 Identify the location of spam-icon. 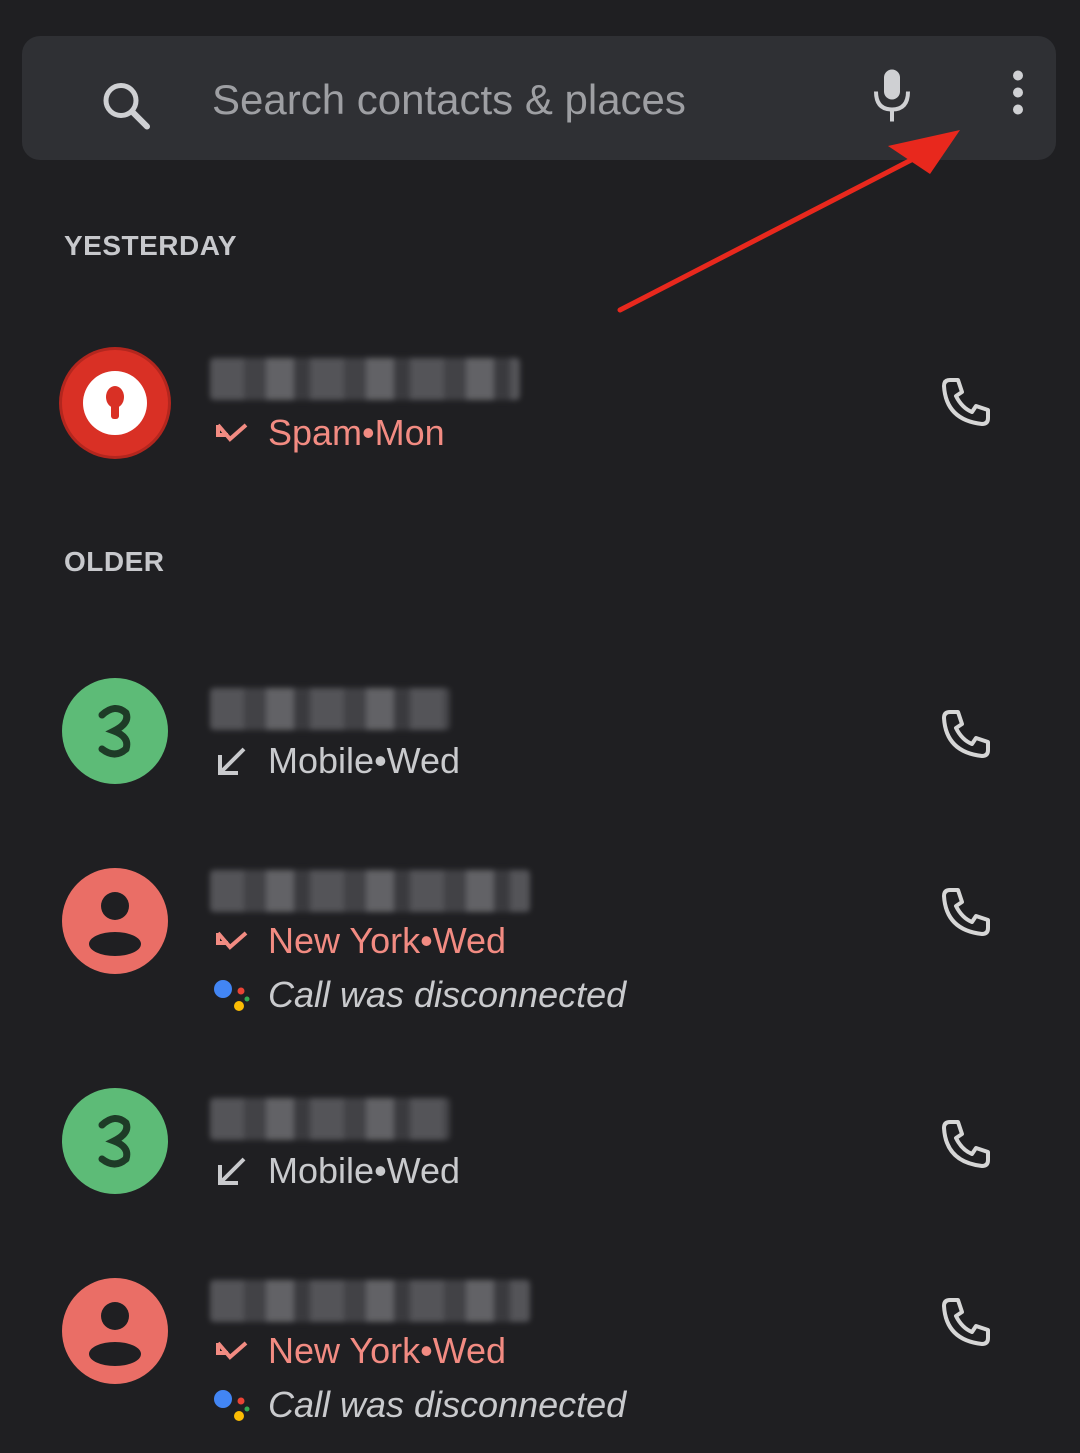
(115, 402).